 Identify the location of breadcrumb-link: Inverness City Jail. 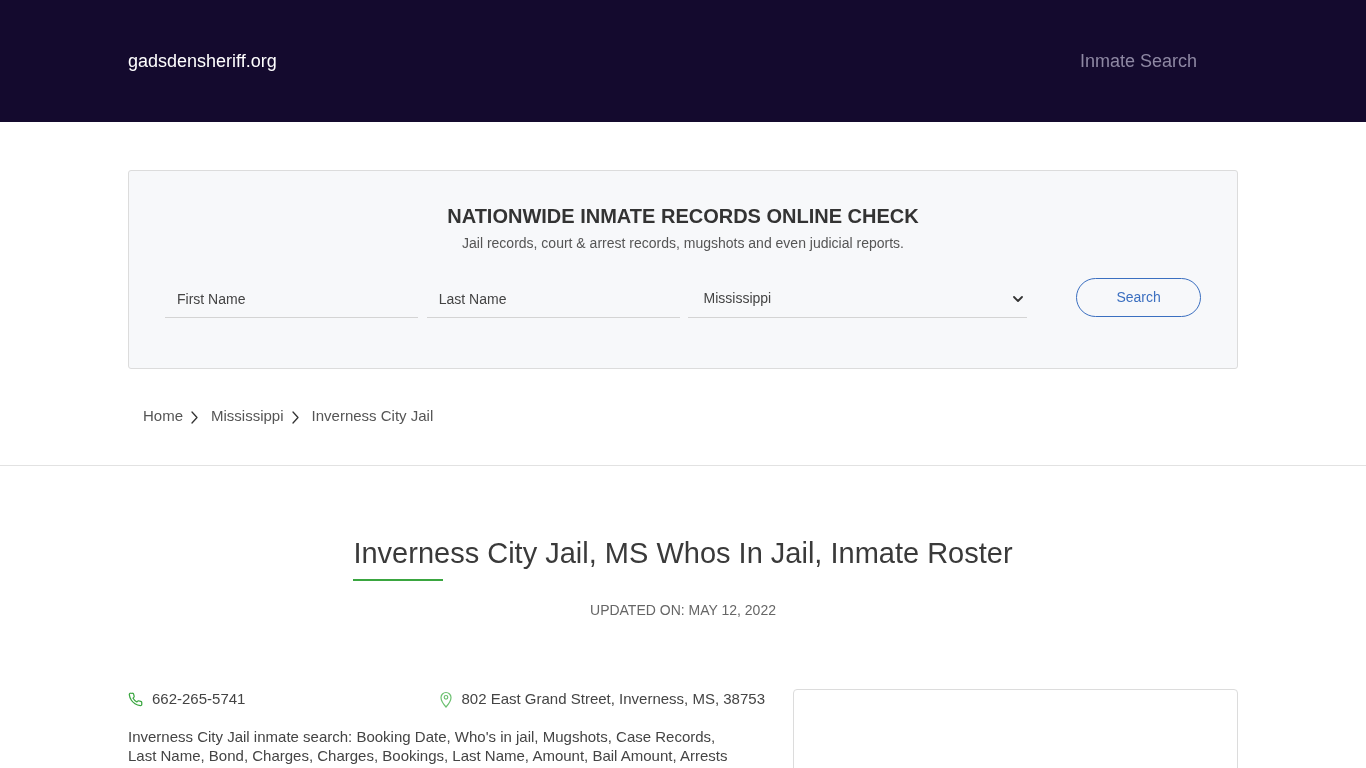
(372, 416).